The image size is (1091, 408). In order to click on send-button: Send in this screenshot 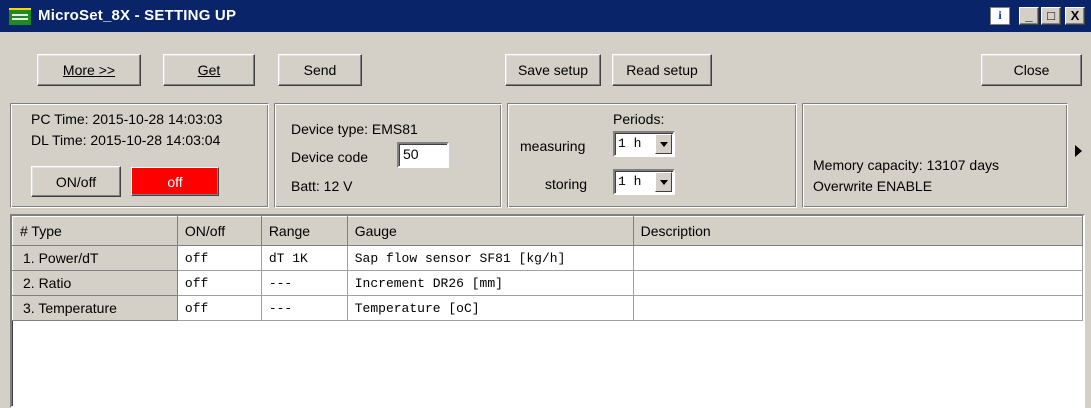, I will do `click(320, 70)`.